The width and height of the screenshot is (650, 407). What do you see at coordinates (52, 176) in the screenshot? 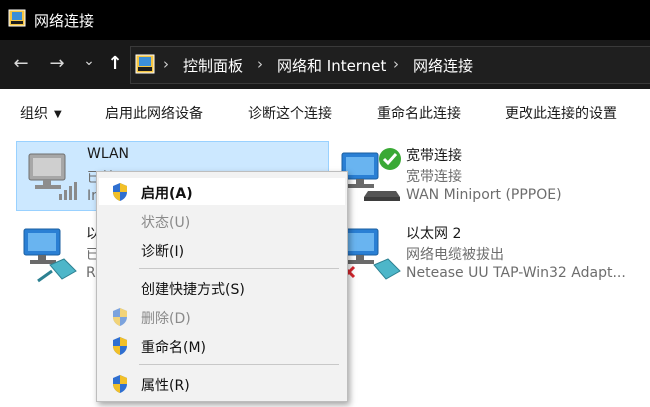
I see `wifi-adapter-disabled-icon` at bounding box center [52, 176].